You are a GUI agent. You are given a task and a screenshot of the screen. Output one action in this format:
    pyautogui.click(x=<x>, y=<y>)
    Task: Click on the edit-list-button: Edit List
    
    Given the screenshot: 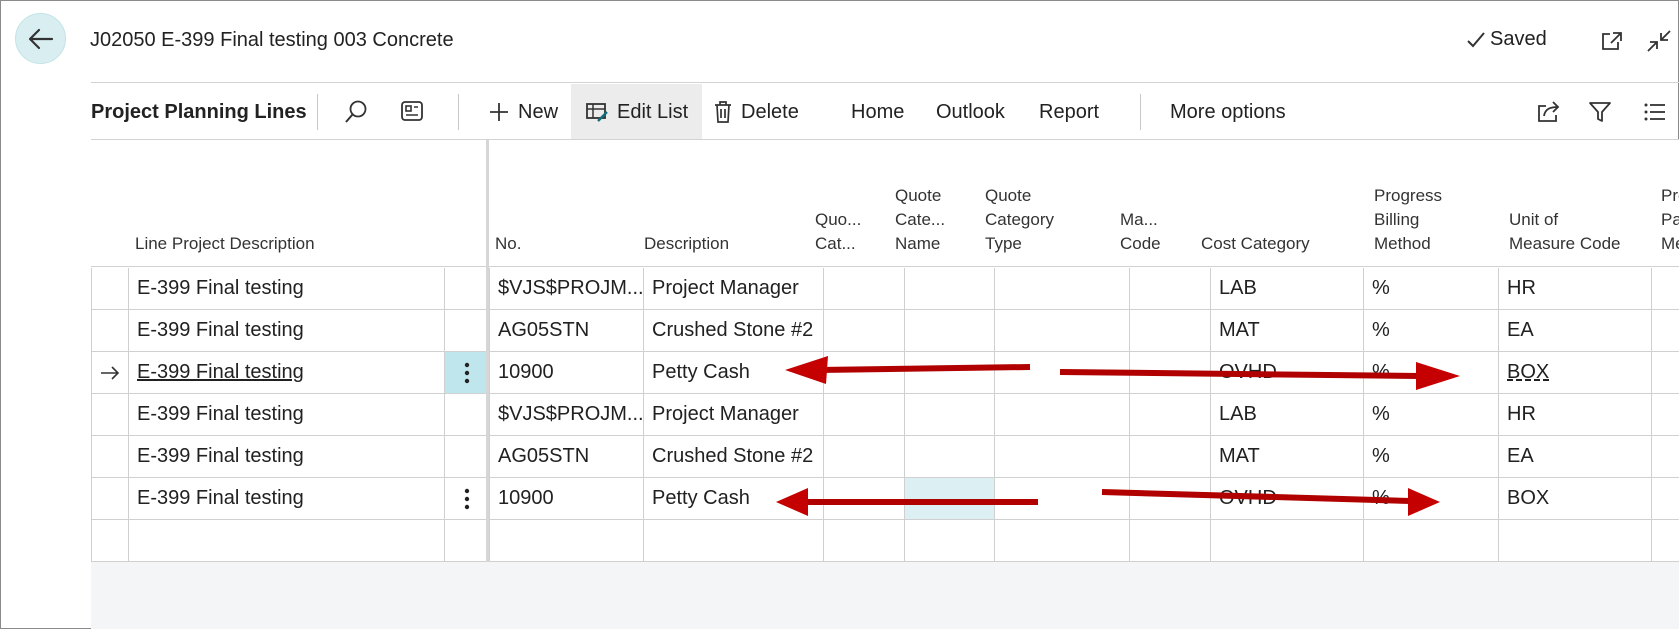 What is the action you would take?
    pyautogui.click(x=637, y=112)
    